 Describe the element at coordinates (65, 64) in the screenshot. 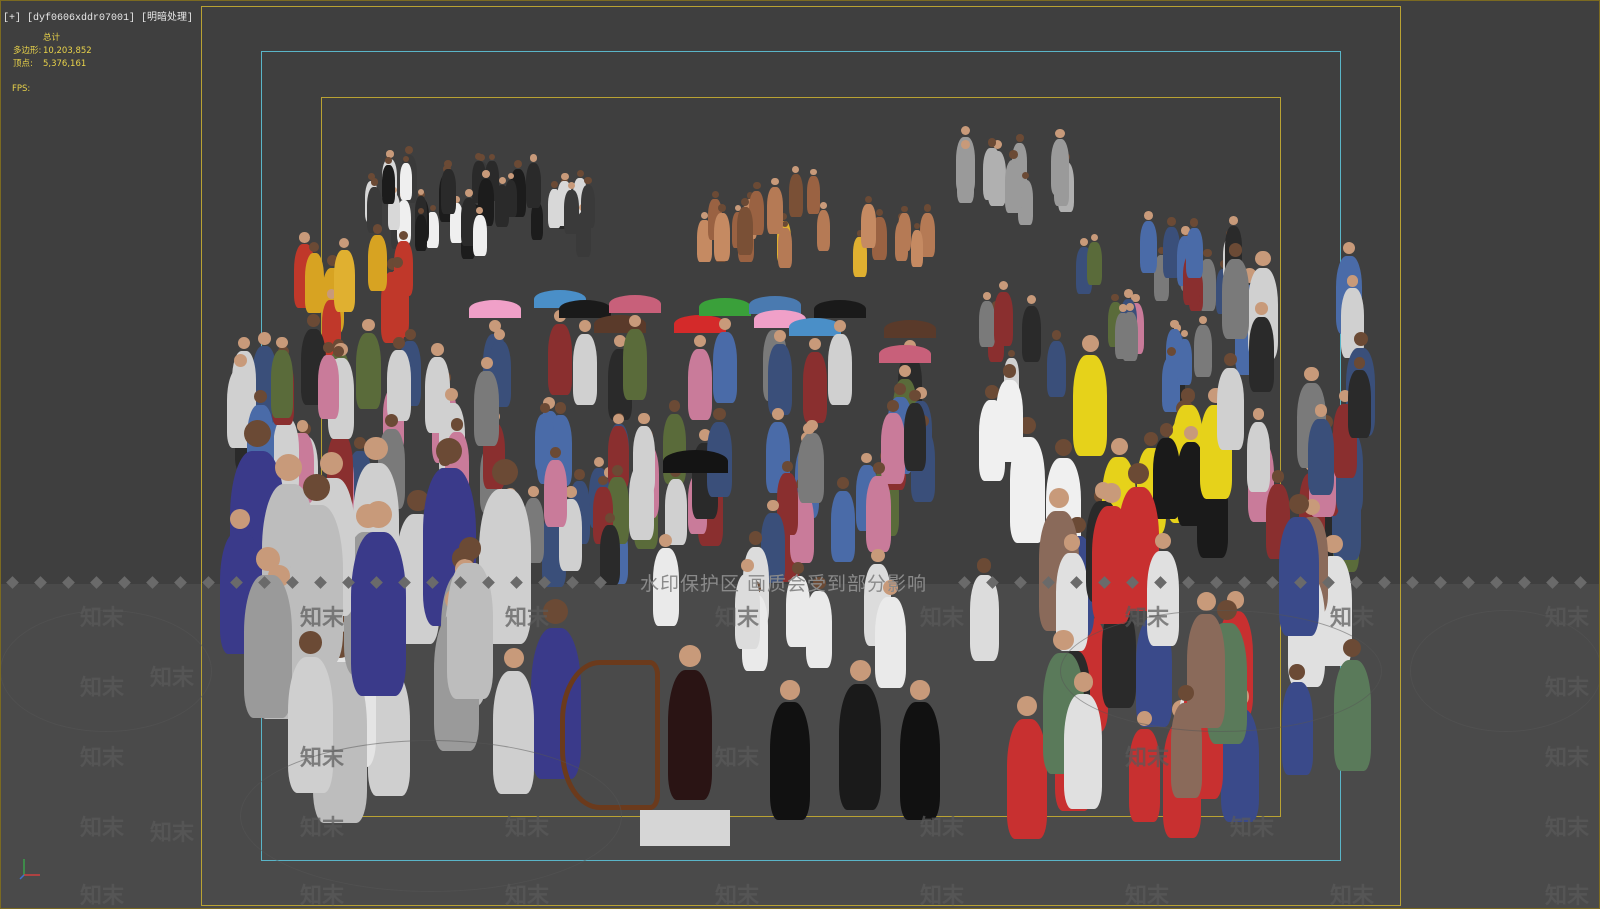

I see `vertices-value: 5,376,161` at that location.